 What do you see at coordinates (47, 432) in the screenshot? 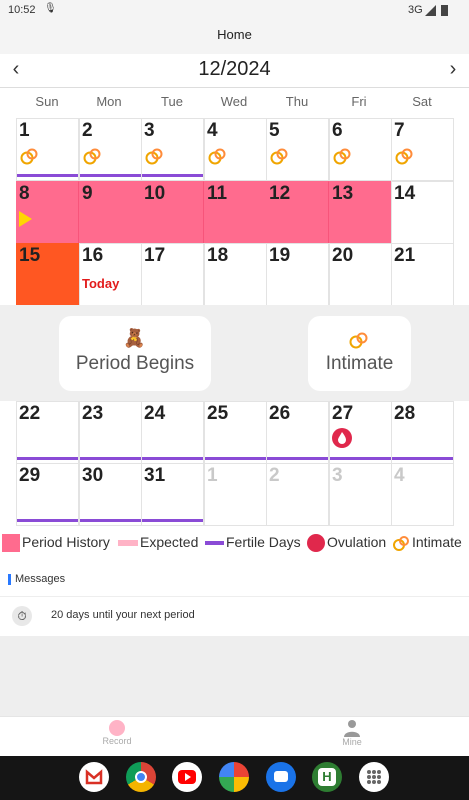
I see `day-cell: 22` at bounding box center [47, 432].